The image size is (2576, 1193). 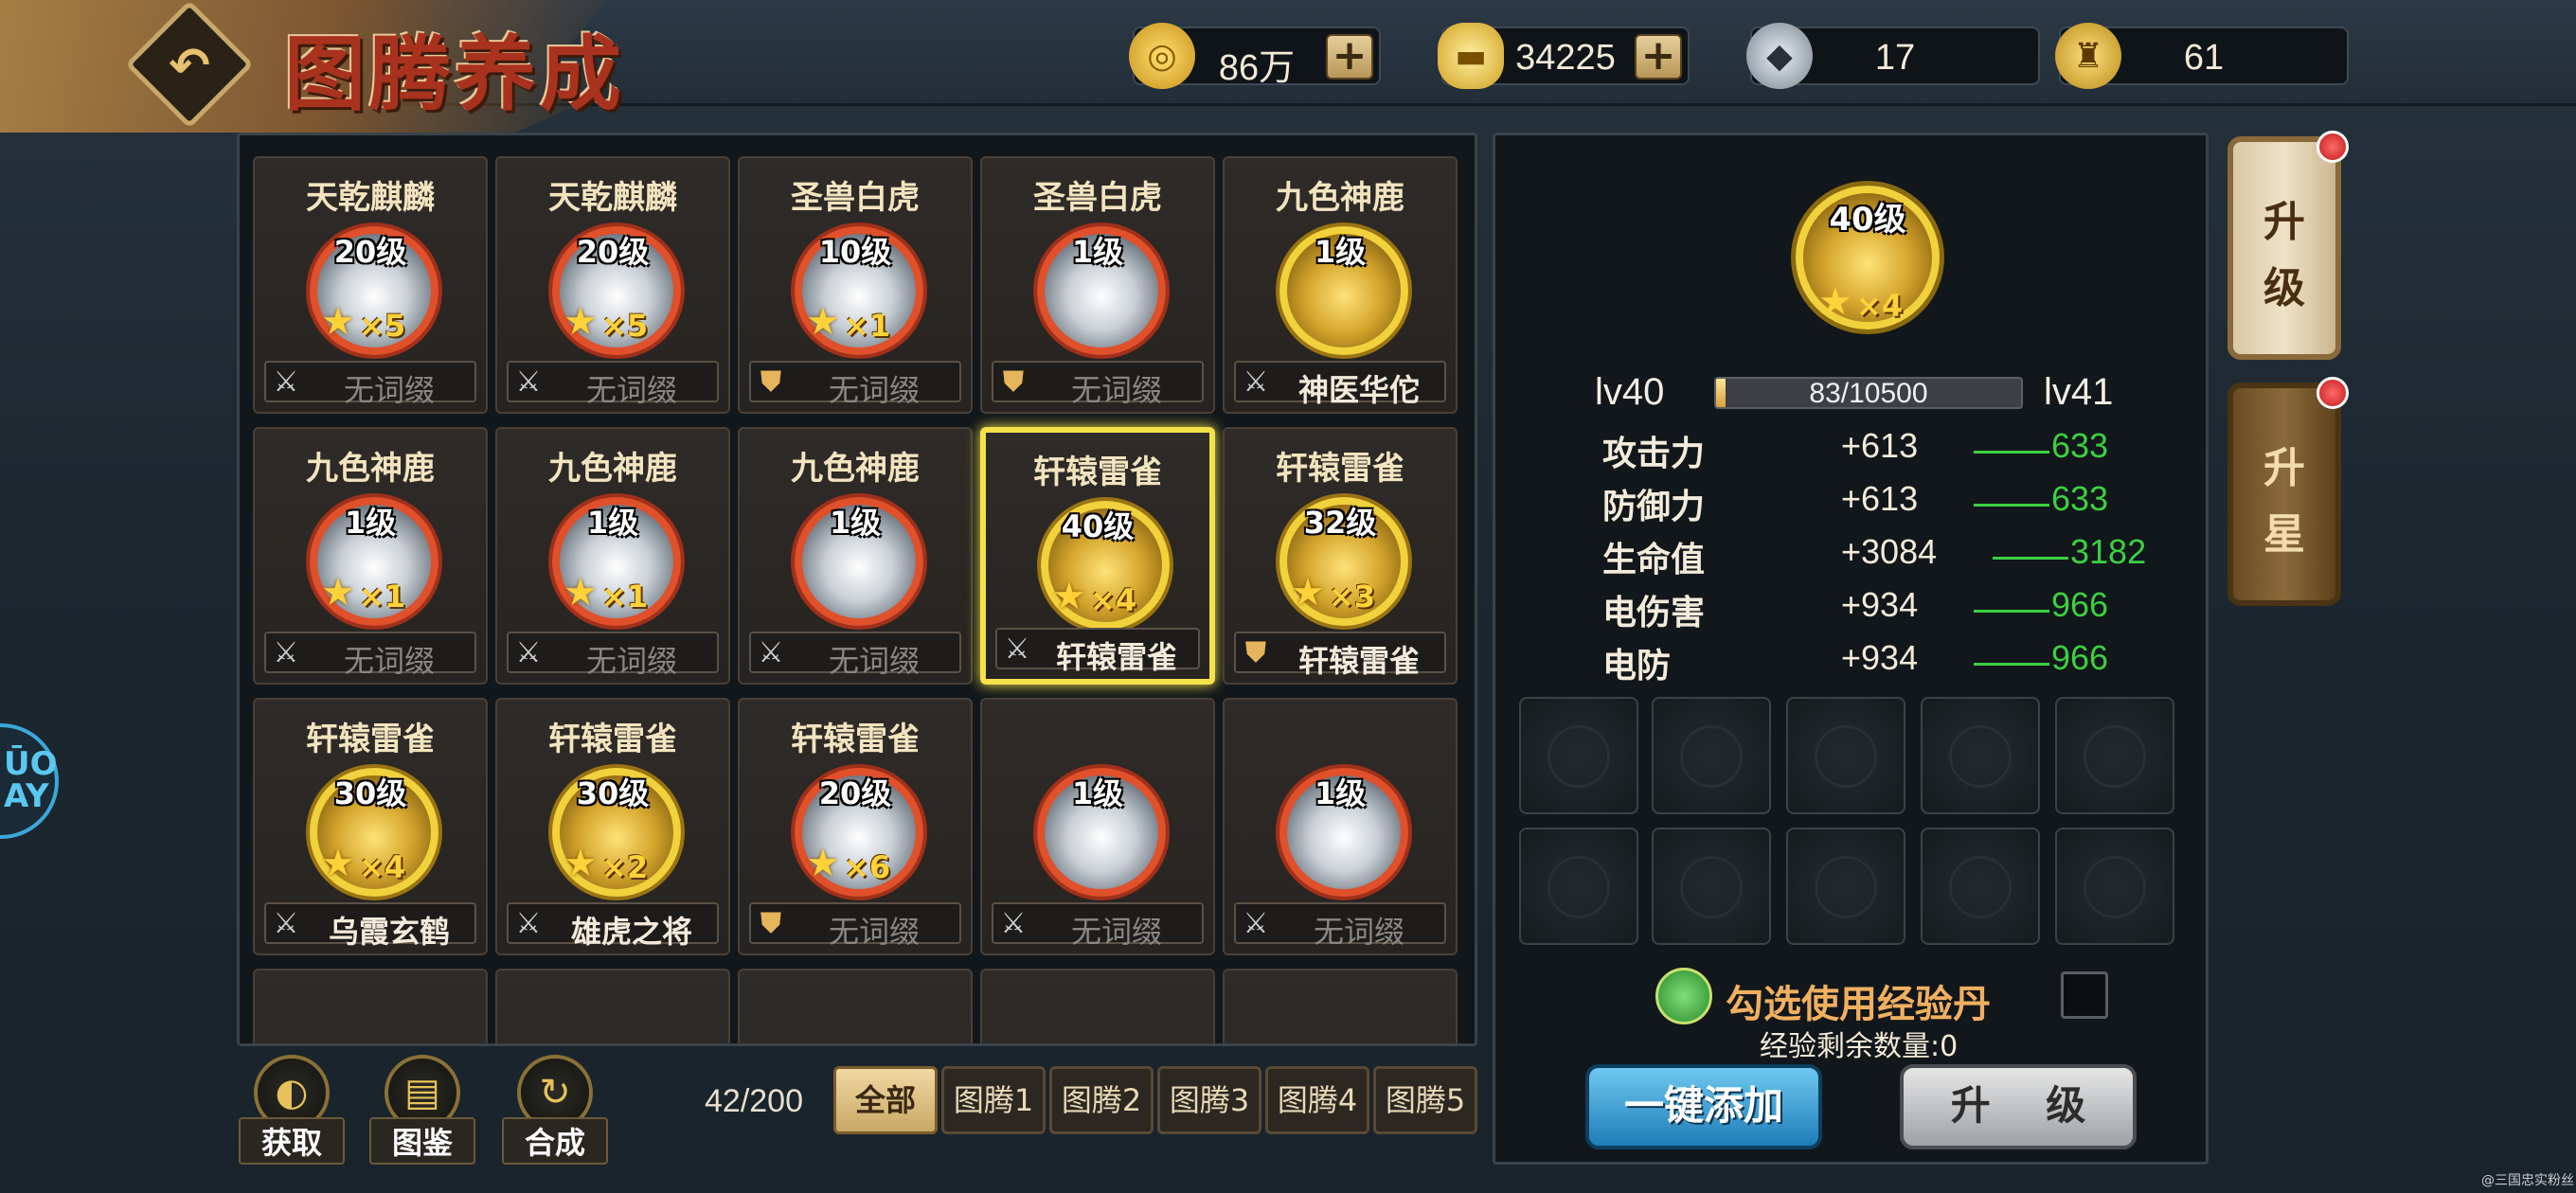 I want to click on add-ingot-button: +, so click(x=1658, y=57).